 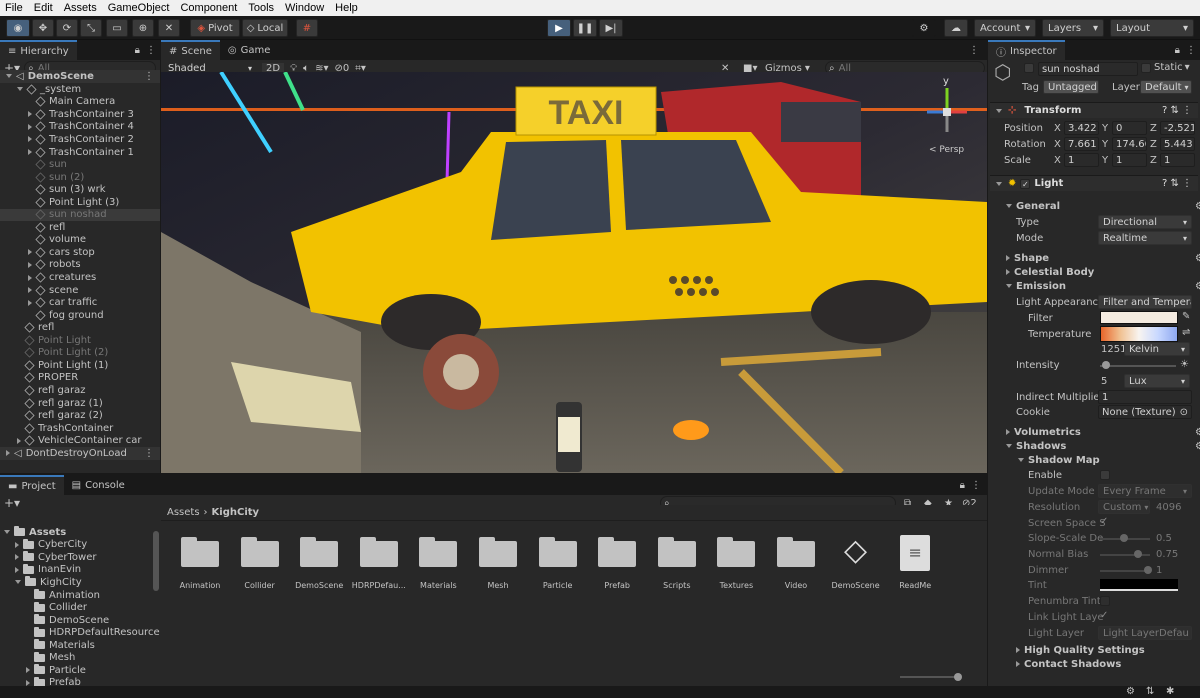 I want to click on project-tree-item: CyberTower, so click(x=80, y=557).